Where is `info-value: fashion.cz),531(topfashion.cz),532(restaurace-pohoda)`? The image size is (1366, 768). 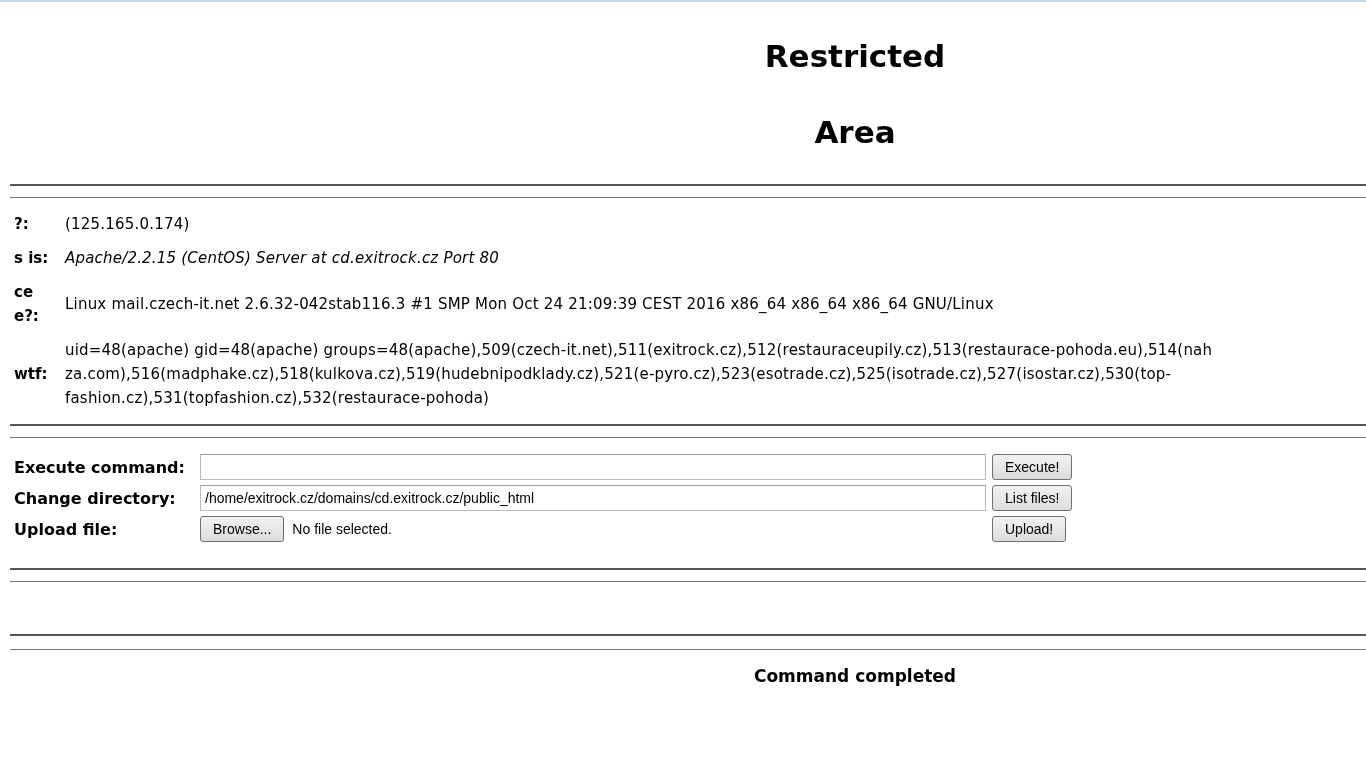 info-value: fashion.cz),531(topfashion.cz),532(restaurace-pohoda) is located at coordinates (278, 398).